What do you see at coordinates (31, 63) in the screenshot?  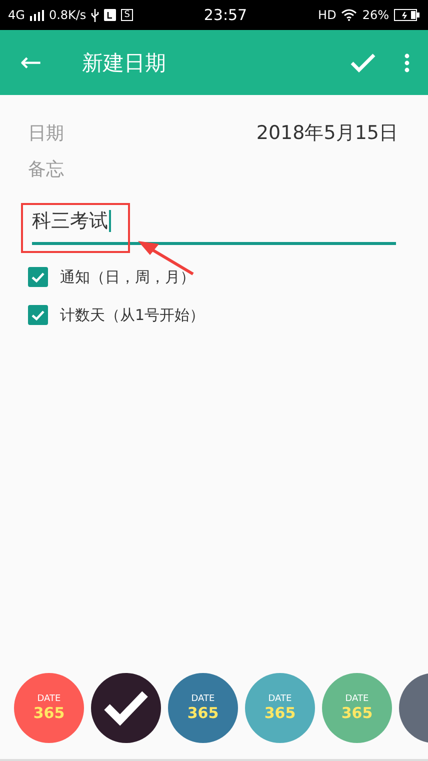 I see `back-button: ←` at bounding box center [31, 63].